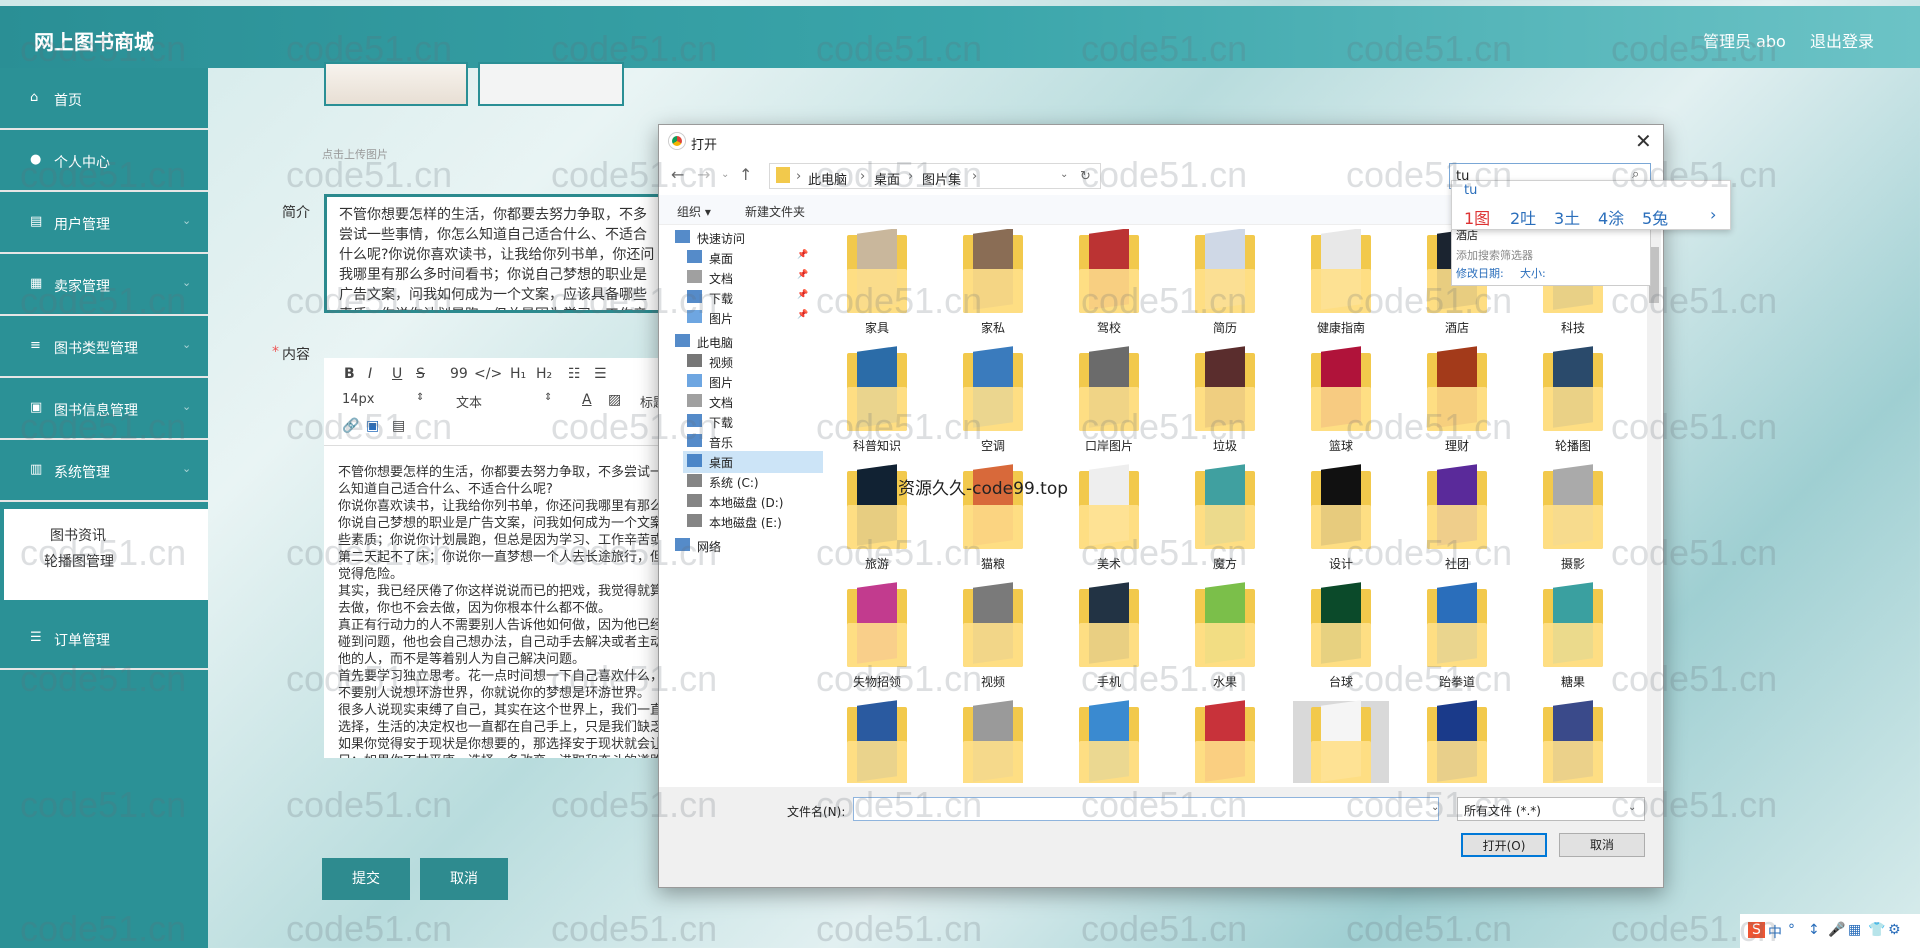  What do you see at coordinates (398, 426) in the screenshot?
I see `video-icon: ▤` at bounding box center [398, 426].